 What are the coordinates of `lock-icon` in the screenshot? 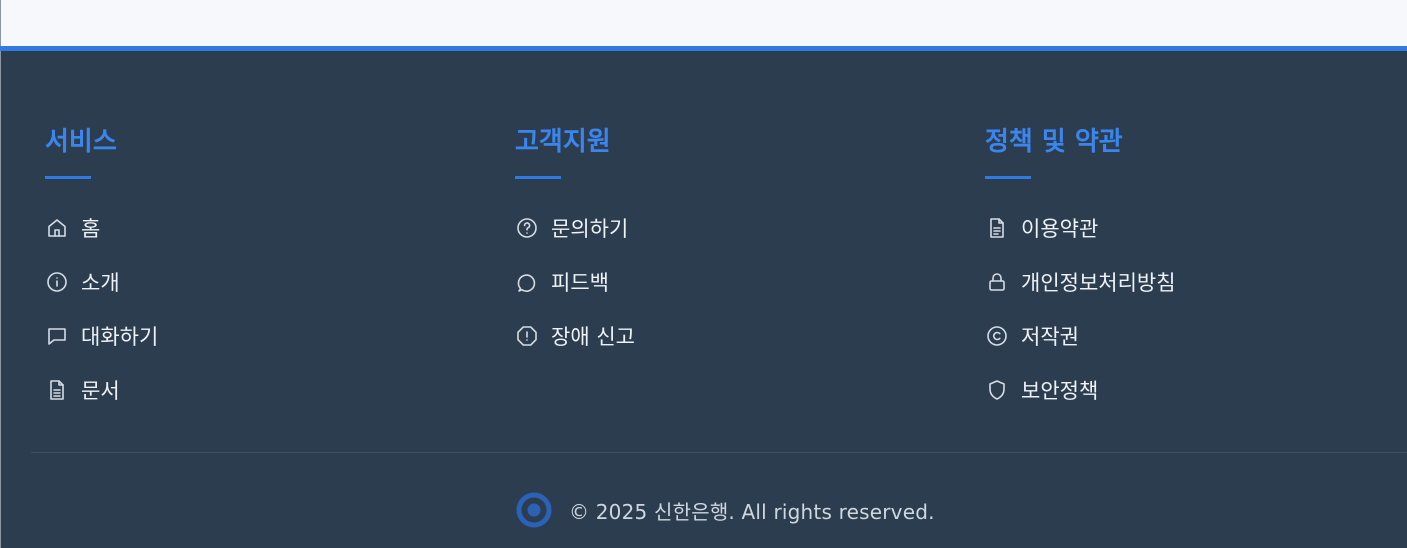 It's located at (997, 282).